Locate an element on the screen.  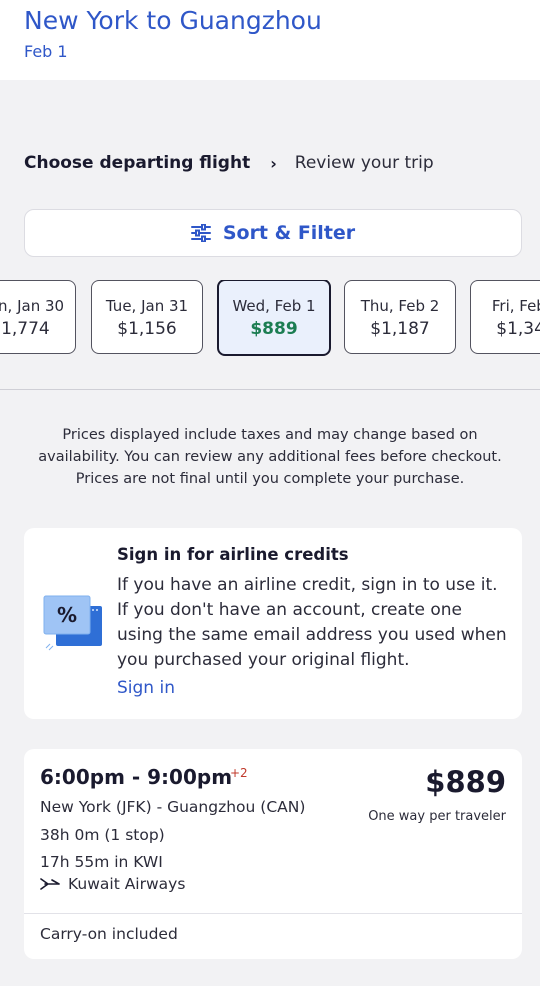
travel-date: Feb 1 is located at coordinates (46, 51).